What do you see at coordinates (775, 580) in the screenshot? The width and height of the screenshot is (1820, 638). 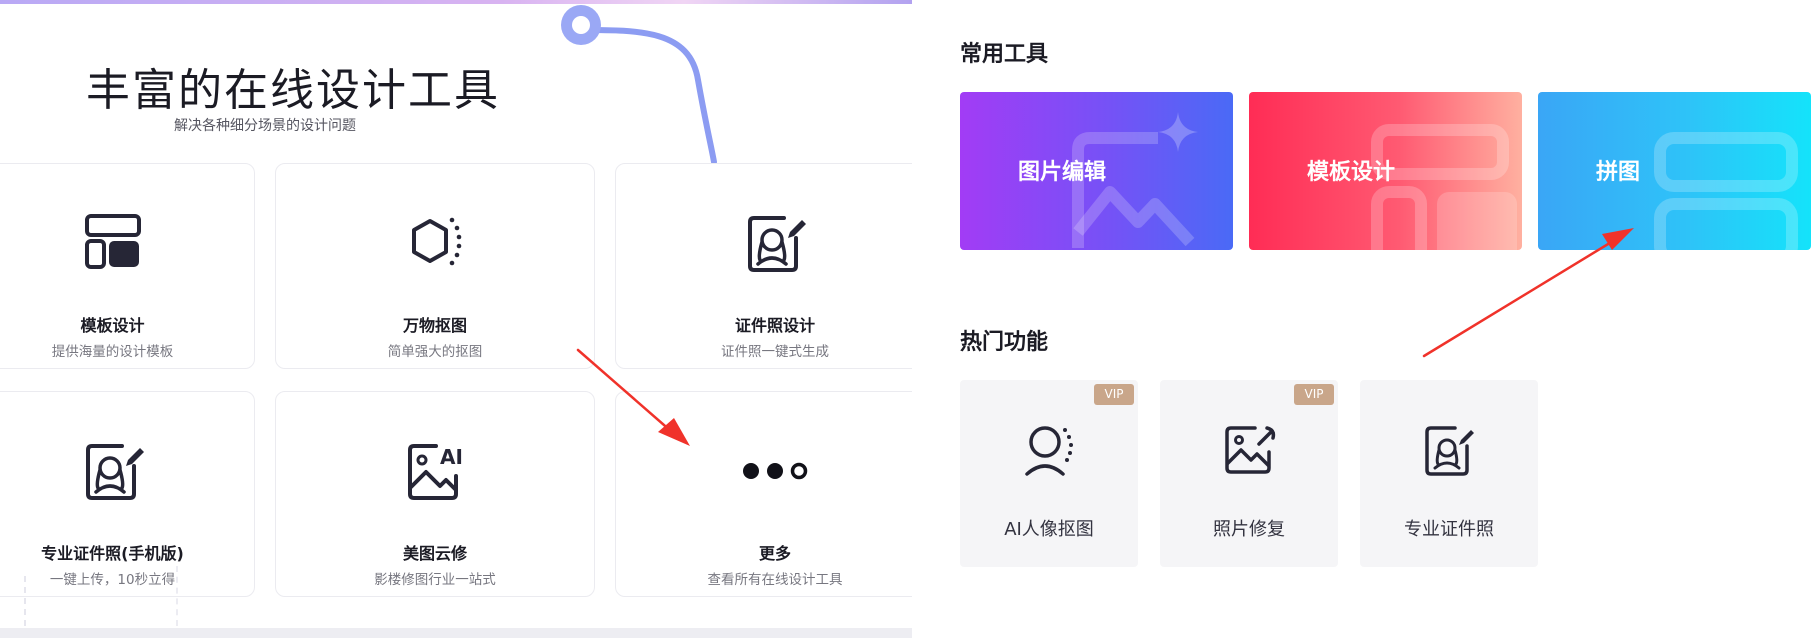 I see `card-description: 查看所有在线设计工具` at bounding box center [775, 580].